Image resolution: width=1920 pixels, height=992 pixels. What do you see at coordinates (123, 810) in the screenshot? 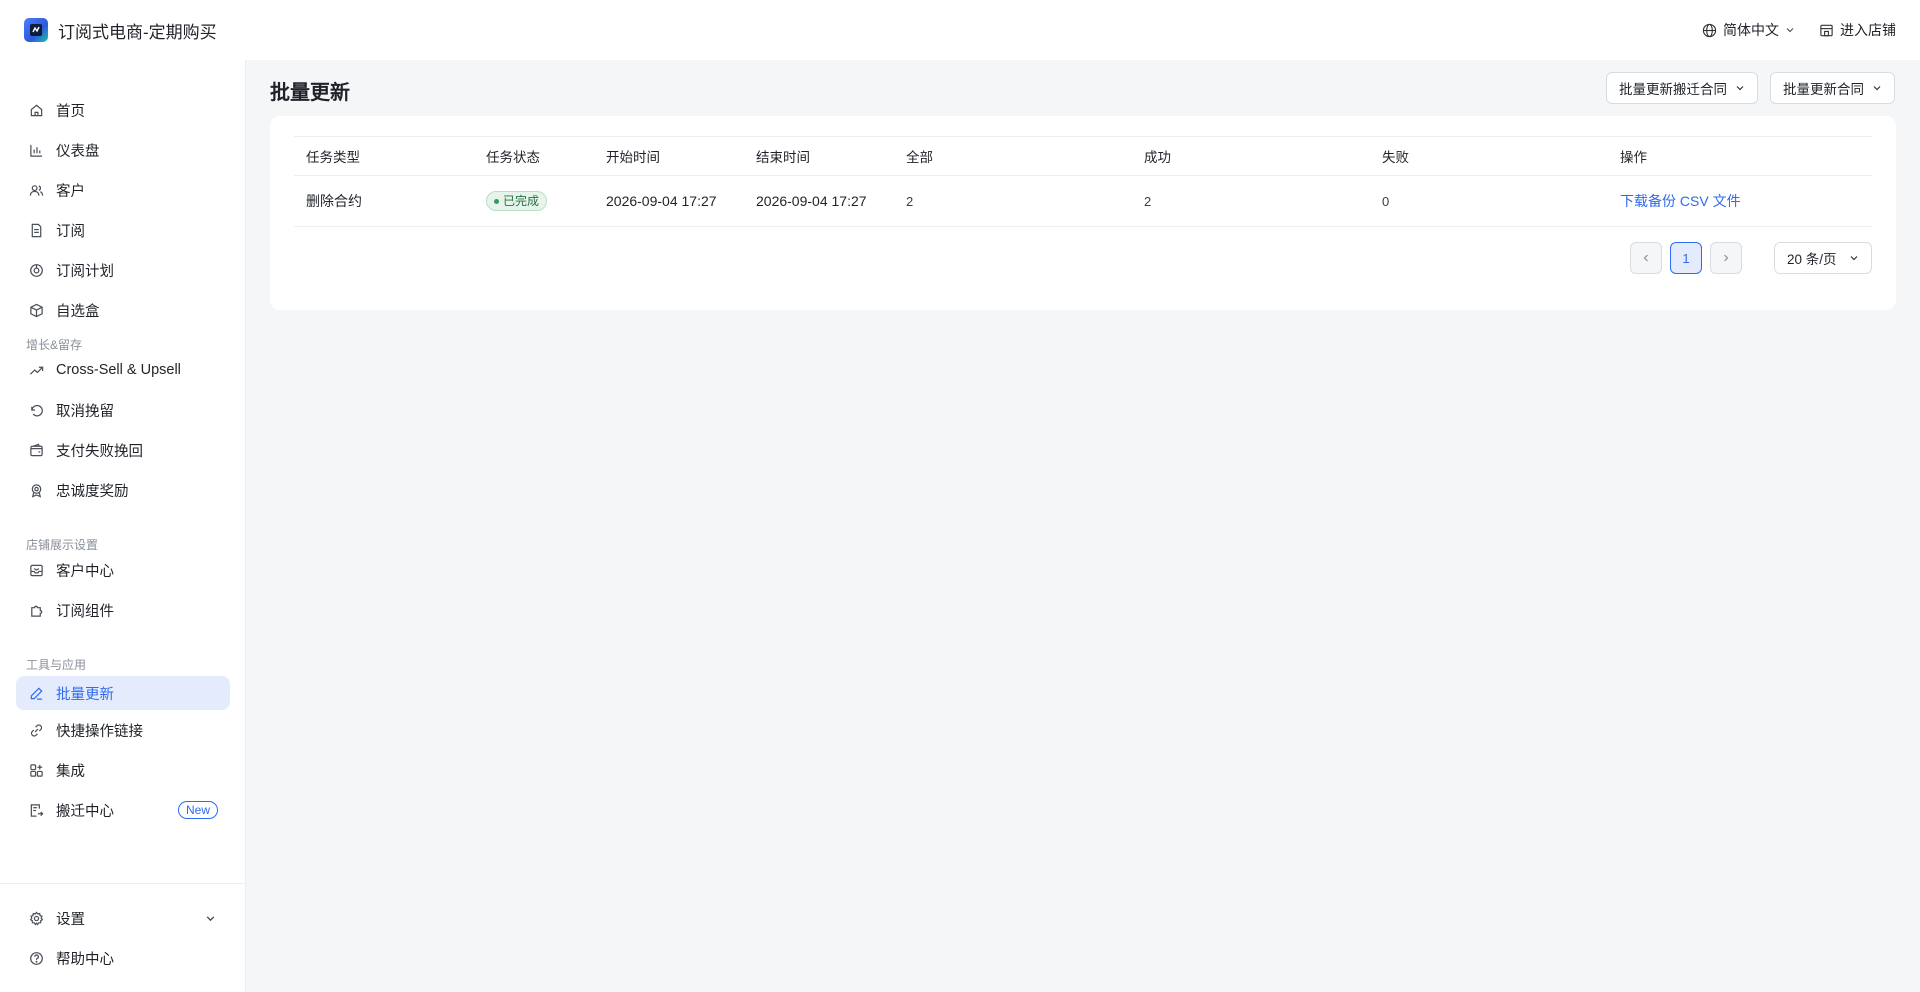
I see `sidebar-item-migration-center: 搬迁中心 New` at bounding box center [123, 810].